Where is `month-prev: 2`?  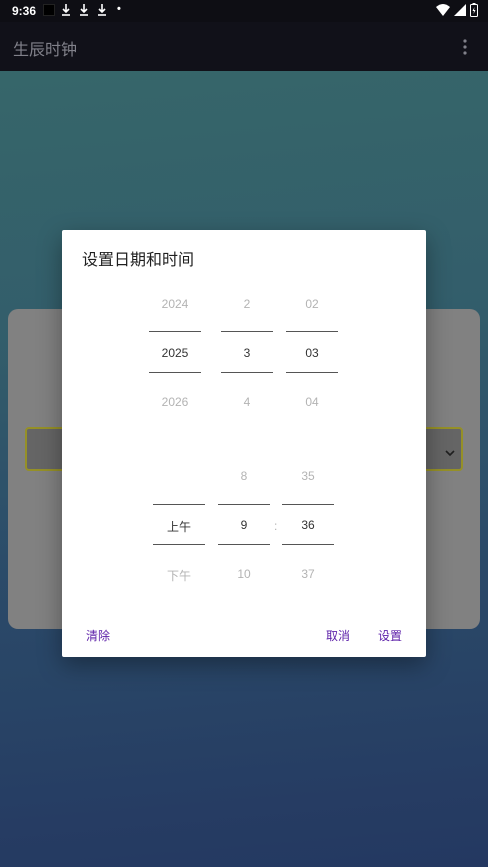
month-prev: 2 is located at coordinates (247, 304).